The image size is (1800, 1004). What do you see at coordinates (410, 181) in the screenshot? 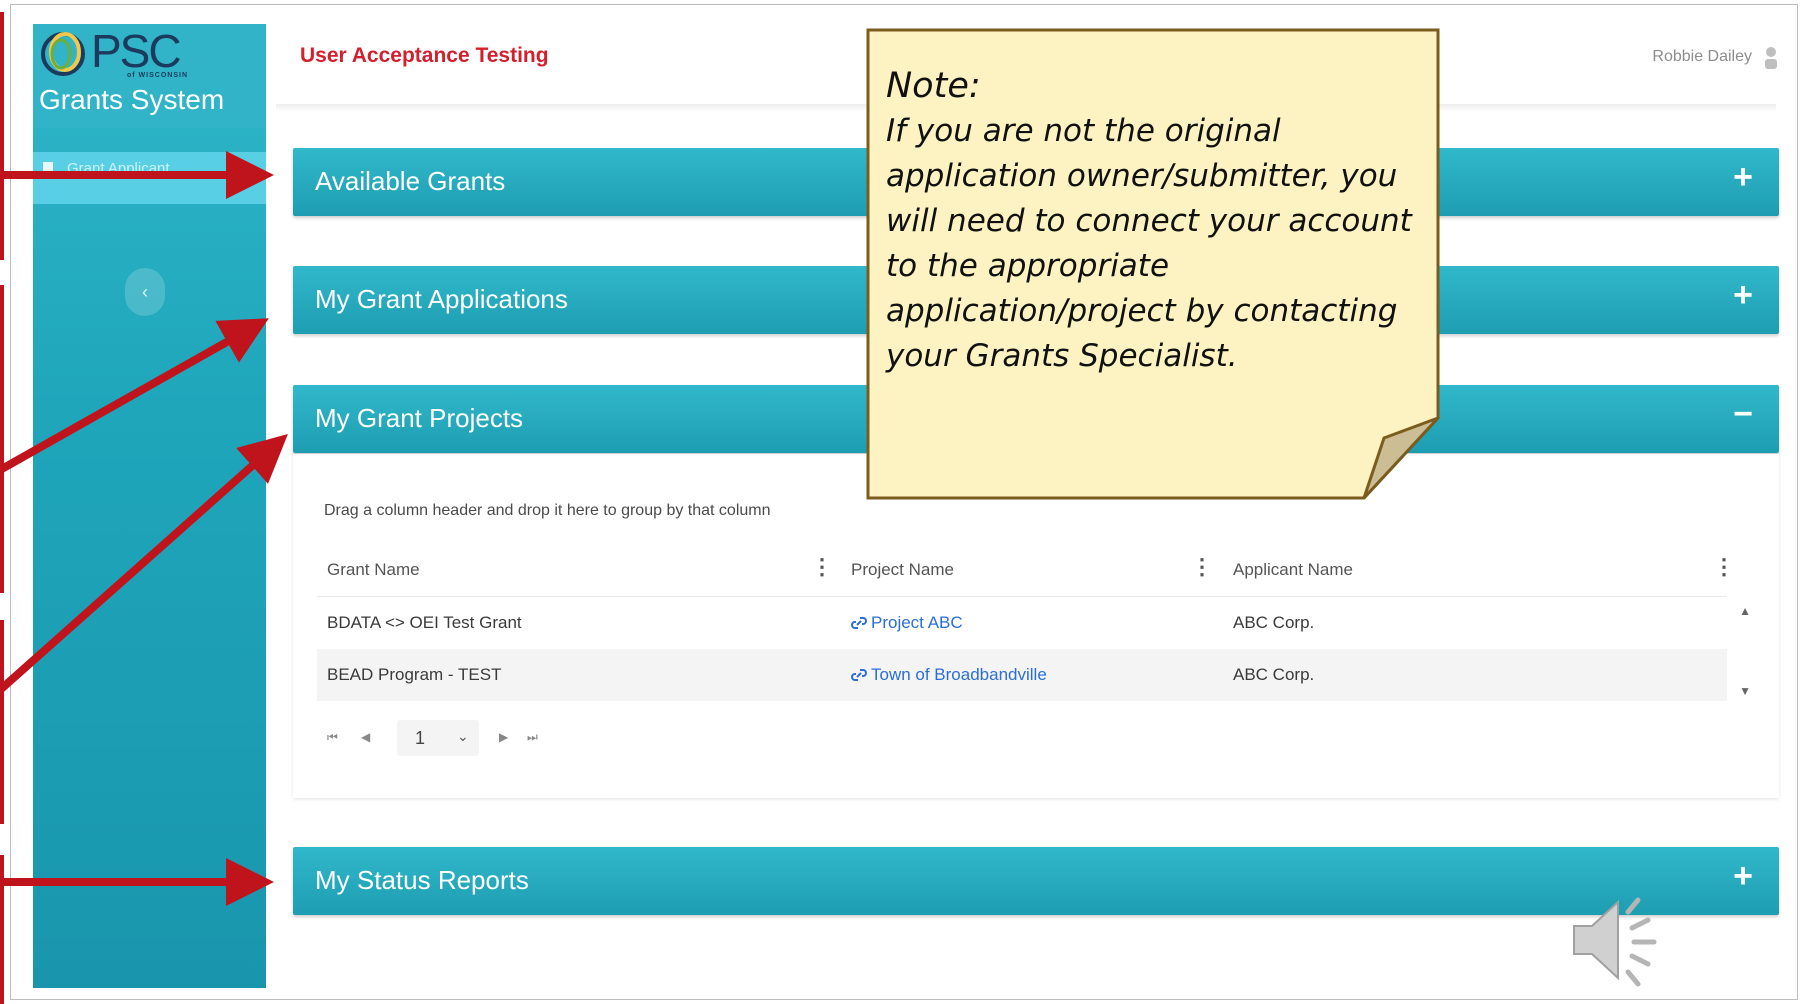
I see `panel-title: Available Grants` at bounding box center [410, 181].